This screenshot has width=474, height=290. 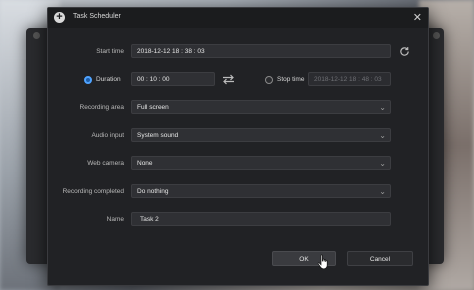 What do you see at coordinates (145, 163) in the screenshot?
I see `web-camera-value: None` at bounding box center [145, 163].